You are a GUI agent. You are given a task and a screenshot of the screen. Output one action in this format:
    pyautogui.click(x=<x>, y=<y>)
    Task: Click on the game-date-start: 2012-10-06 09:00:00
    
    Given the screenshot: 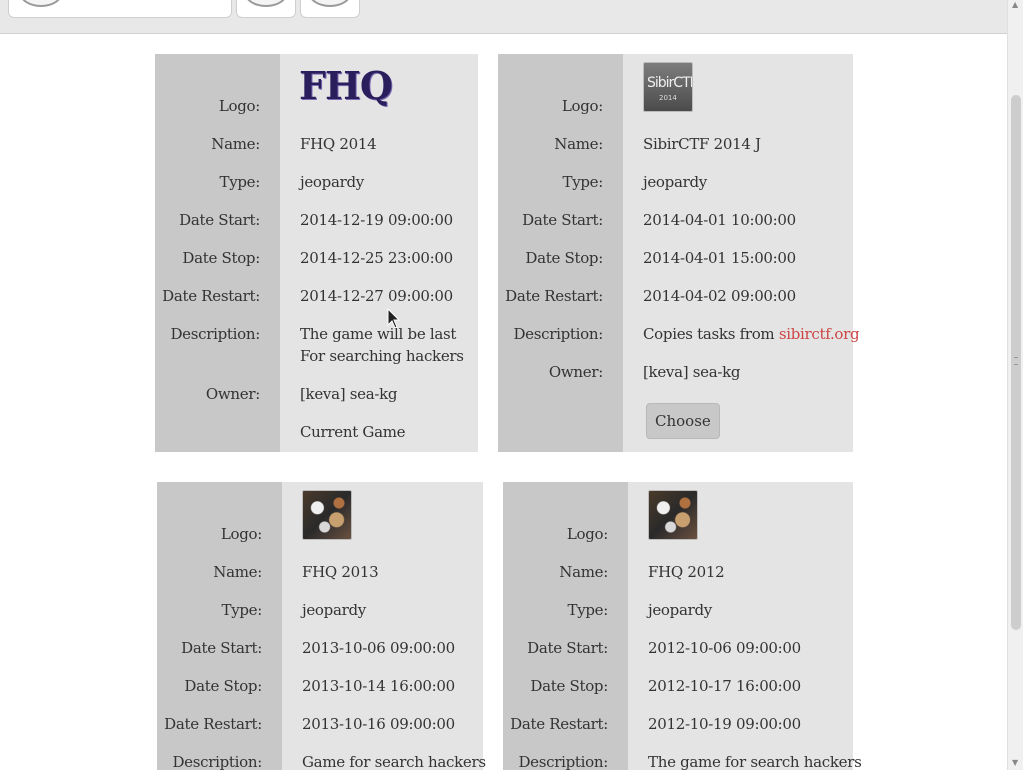 What is the action you would take?
    pyautogui.click(x=724, y=648)
    